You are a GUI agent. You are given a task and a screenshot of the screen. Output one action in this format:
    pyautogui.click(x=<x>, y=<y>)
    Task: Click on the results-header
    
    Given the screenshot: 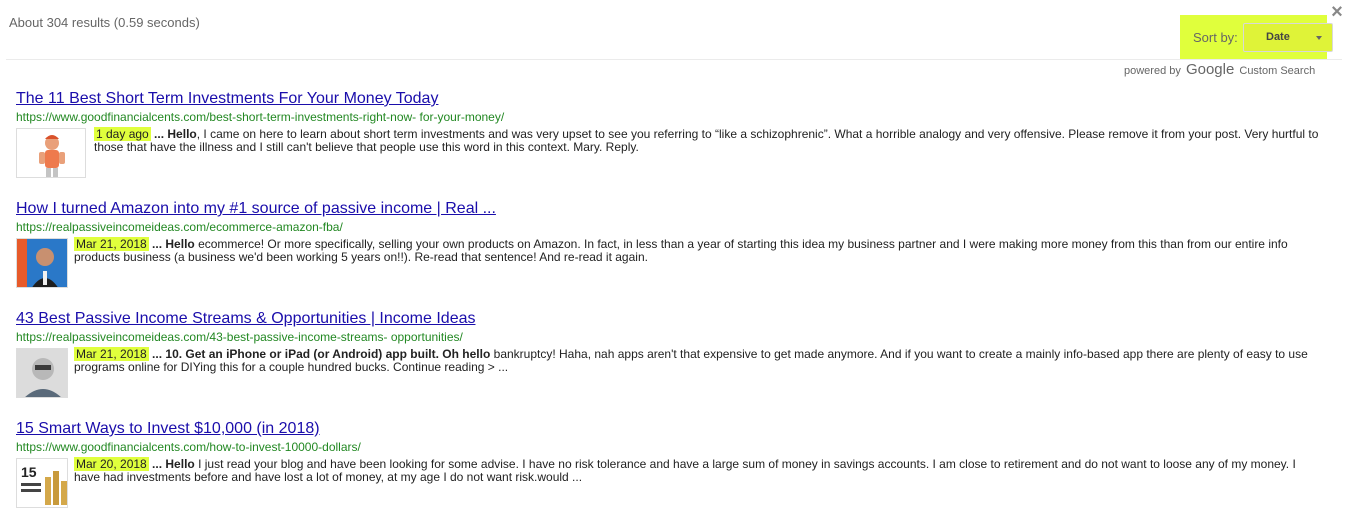 What is the action you would take?
    pyautogui.click(x=674, y=37)
    